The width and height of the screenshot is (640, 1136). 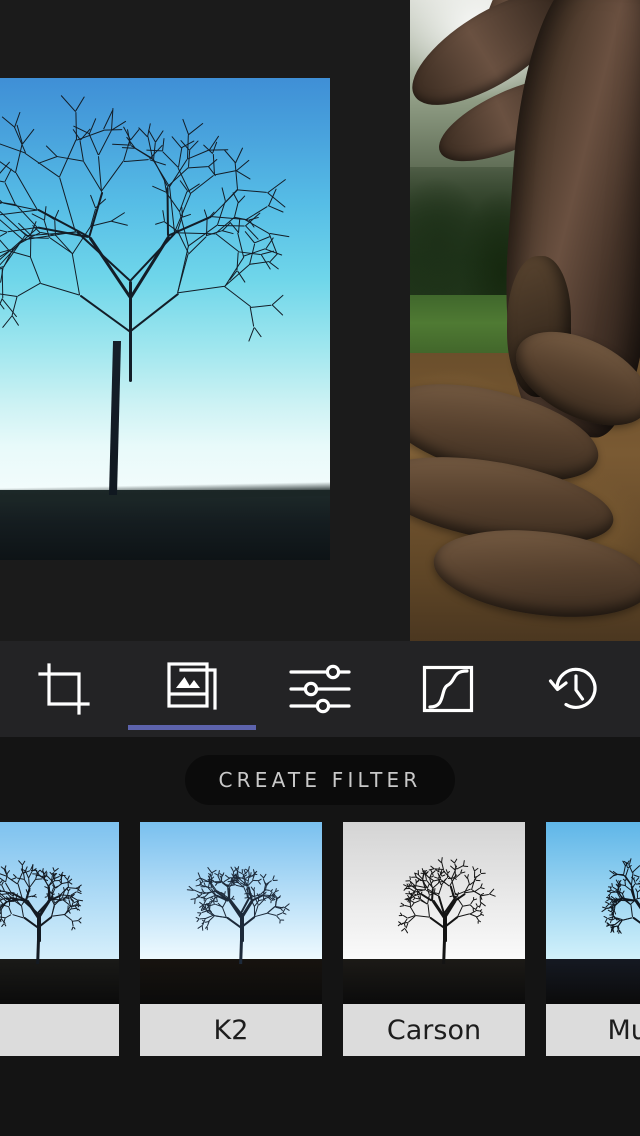 I want to click on filter-label, so click(x=59, y=1030).